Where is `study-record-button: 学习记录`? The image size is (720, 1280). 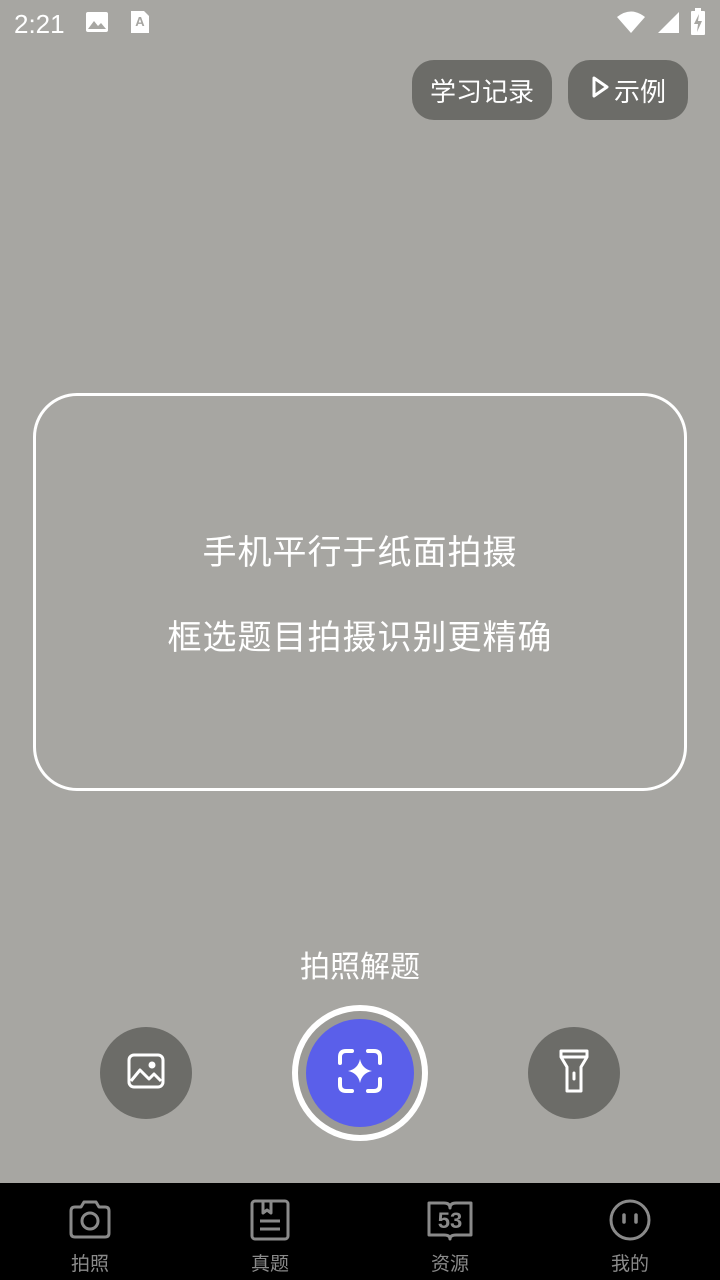 study-record-button: 学习记录 is located at coordinates (482, 90).